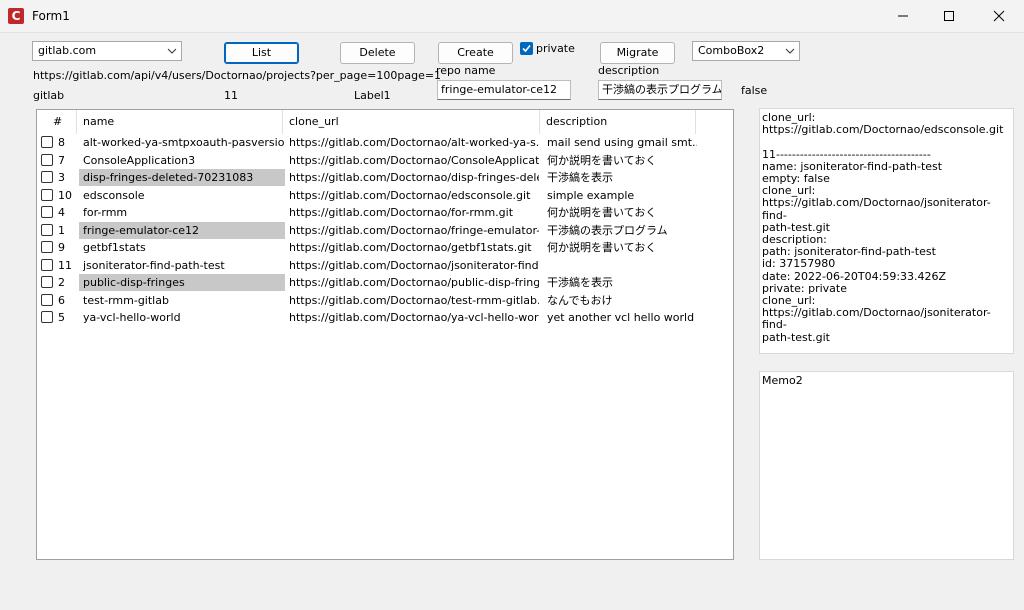  What do you see at coordinates (182, 230) in the screenshot?
I see `row-name: fringe-emulator-ce12` at bounding box center [182, 230].